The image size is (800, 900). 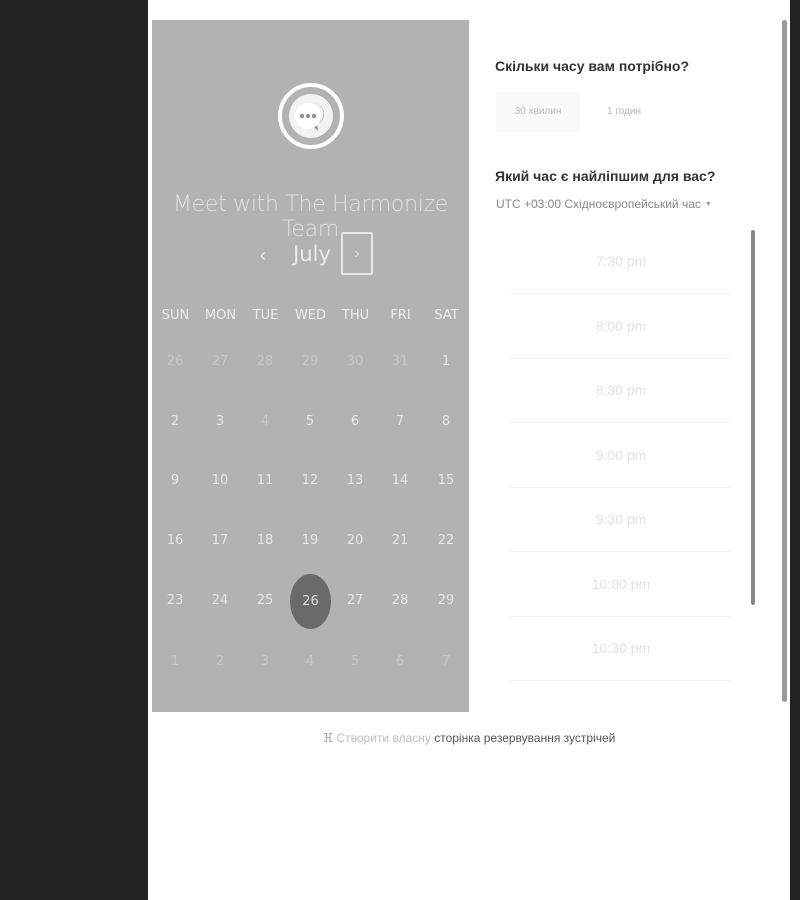 What do you see at coordinates (400, 541) in the screenshot?
I see `calendar-day: 21` at bounding box center [400, 541].